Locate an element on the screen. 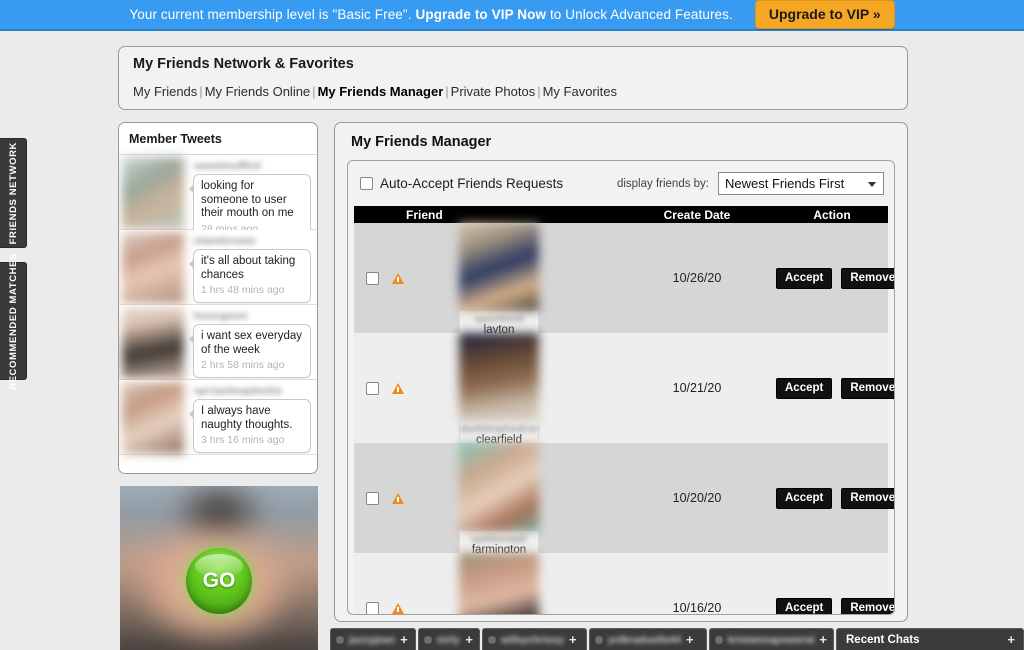 The height and width of the screenshot is (650, 1024). chat-tab-name: wifeychrissy is located at coordinates (533, 639).